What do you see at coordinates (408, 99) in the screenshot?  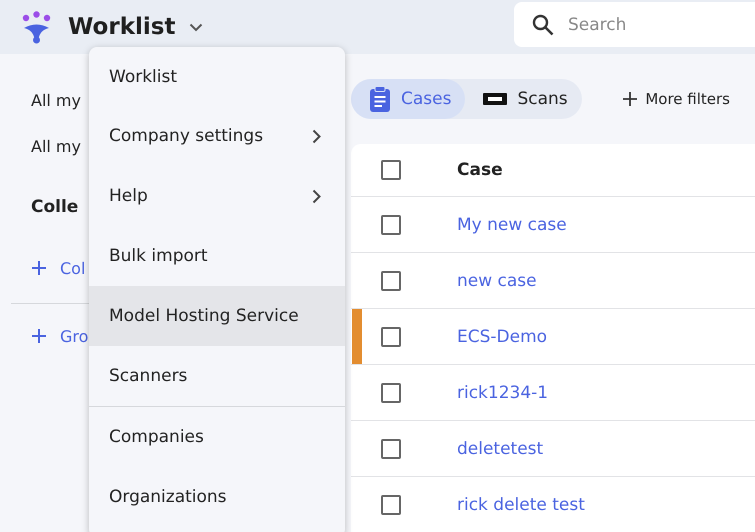 I see `view-tab: Cases` at bounding box center [408, 99].